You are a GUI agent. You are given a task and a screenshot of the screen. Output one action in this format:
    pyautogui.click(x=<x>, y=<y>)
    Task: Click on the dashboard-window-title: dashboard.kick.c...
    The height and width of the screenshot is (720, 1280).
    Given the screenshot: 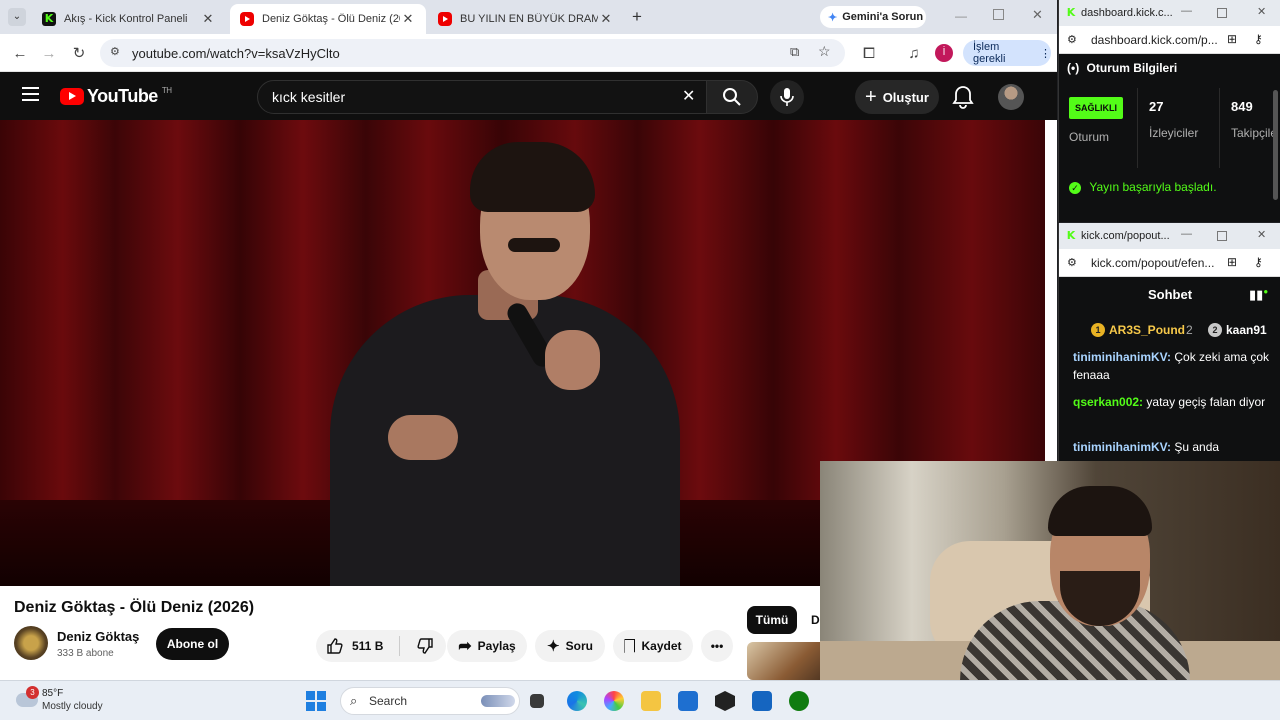 What is the action you would take?
    pyautogui.click(x=1127, y=13)
    